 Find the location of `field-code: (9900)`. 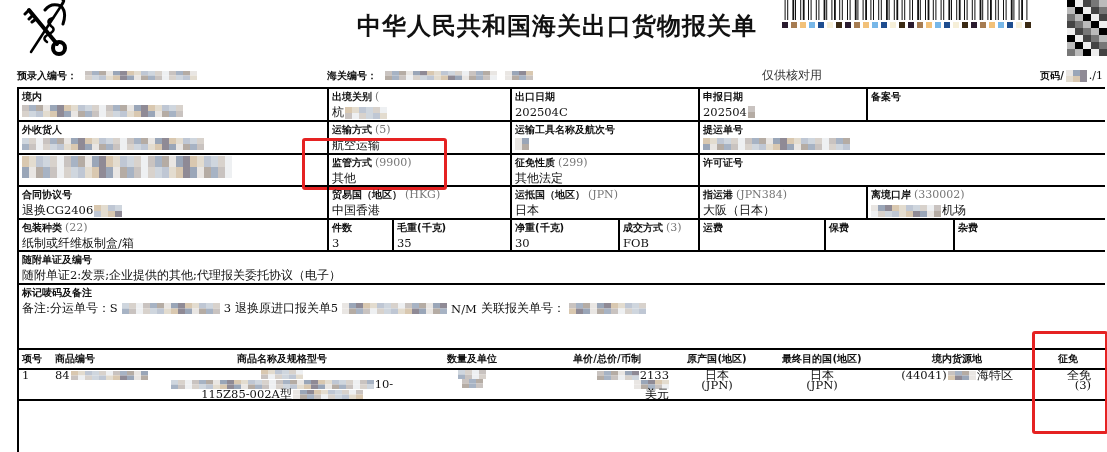

field-code: (9900) is located at coordinates (393, 162).